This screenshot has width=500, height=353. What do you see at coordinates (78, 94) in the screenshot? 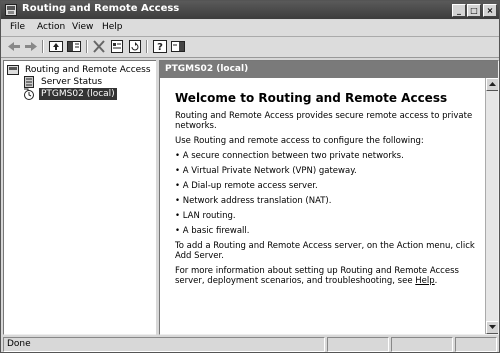
I see `tree-ptgms02-label: PTGMS02 (local)` at bounding box center [78, 94].